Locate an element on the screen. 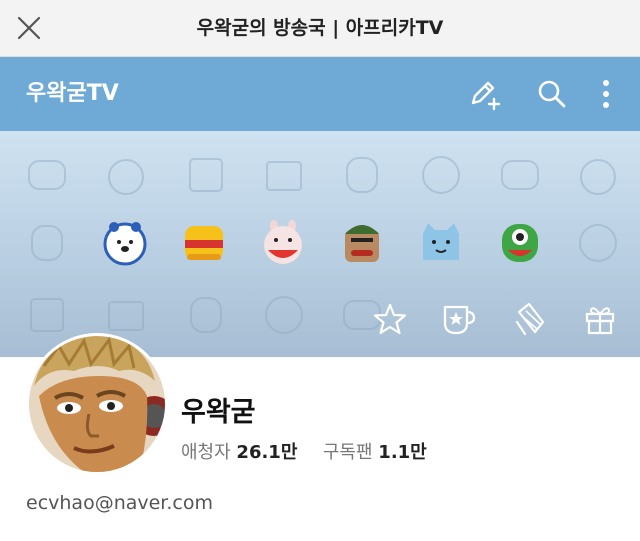 Image resolution: width=640 pixels, height=541 pixels. fans-count: 26.1만 is located at coordinates (267, 452).